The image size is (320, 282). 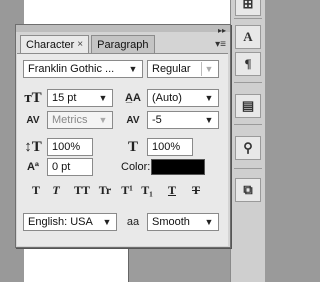 What do you see at coordinates (248, 106) in the screenshot?
I see `dock-layers-icon: ▤` at bounding box center [248, 106].